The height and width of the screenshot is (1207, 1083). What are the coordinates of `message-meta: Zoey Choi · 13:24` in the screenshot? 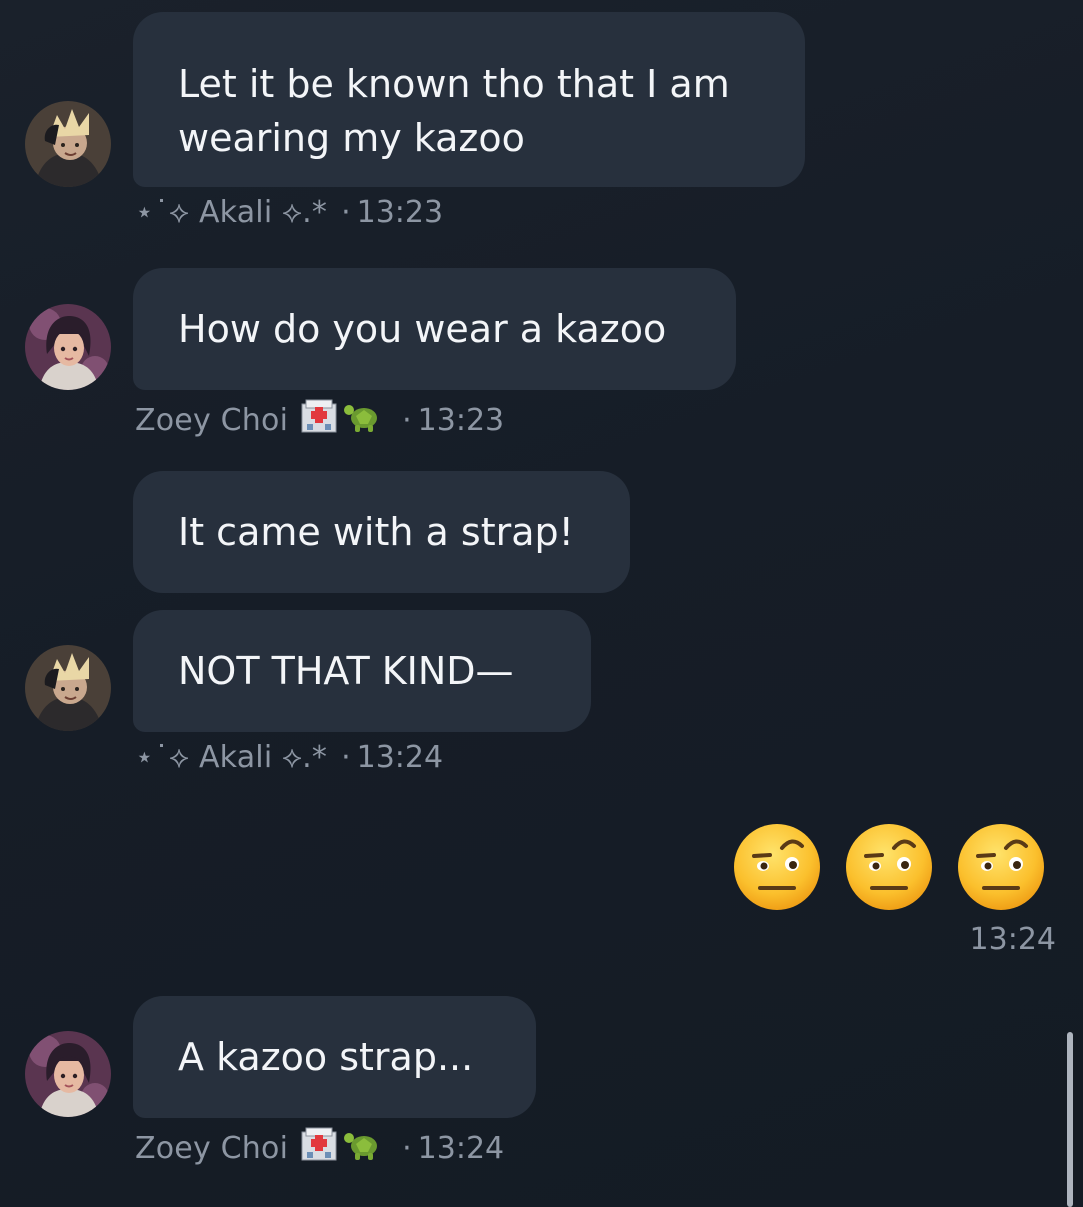 It's located at (319, 1148).